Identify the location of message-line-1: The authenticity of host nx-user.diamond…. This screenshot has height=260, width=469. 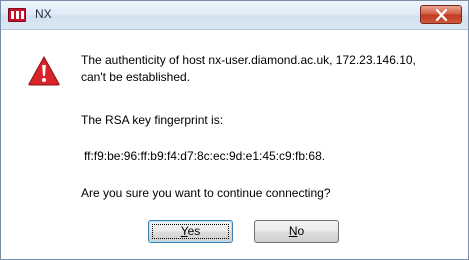
(248, 60).